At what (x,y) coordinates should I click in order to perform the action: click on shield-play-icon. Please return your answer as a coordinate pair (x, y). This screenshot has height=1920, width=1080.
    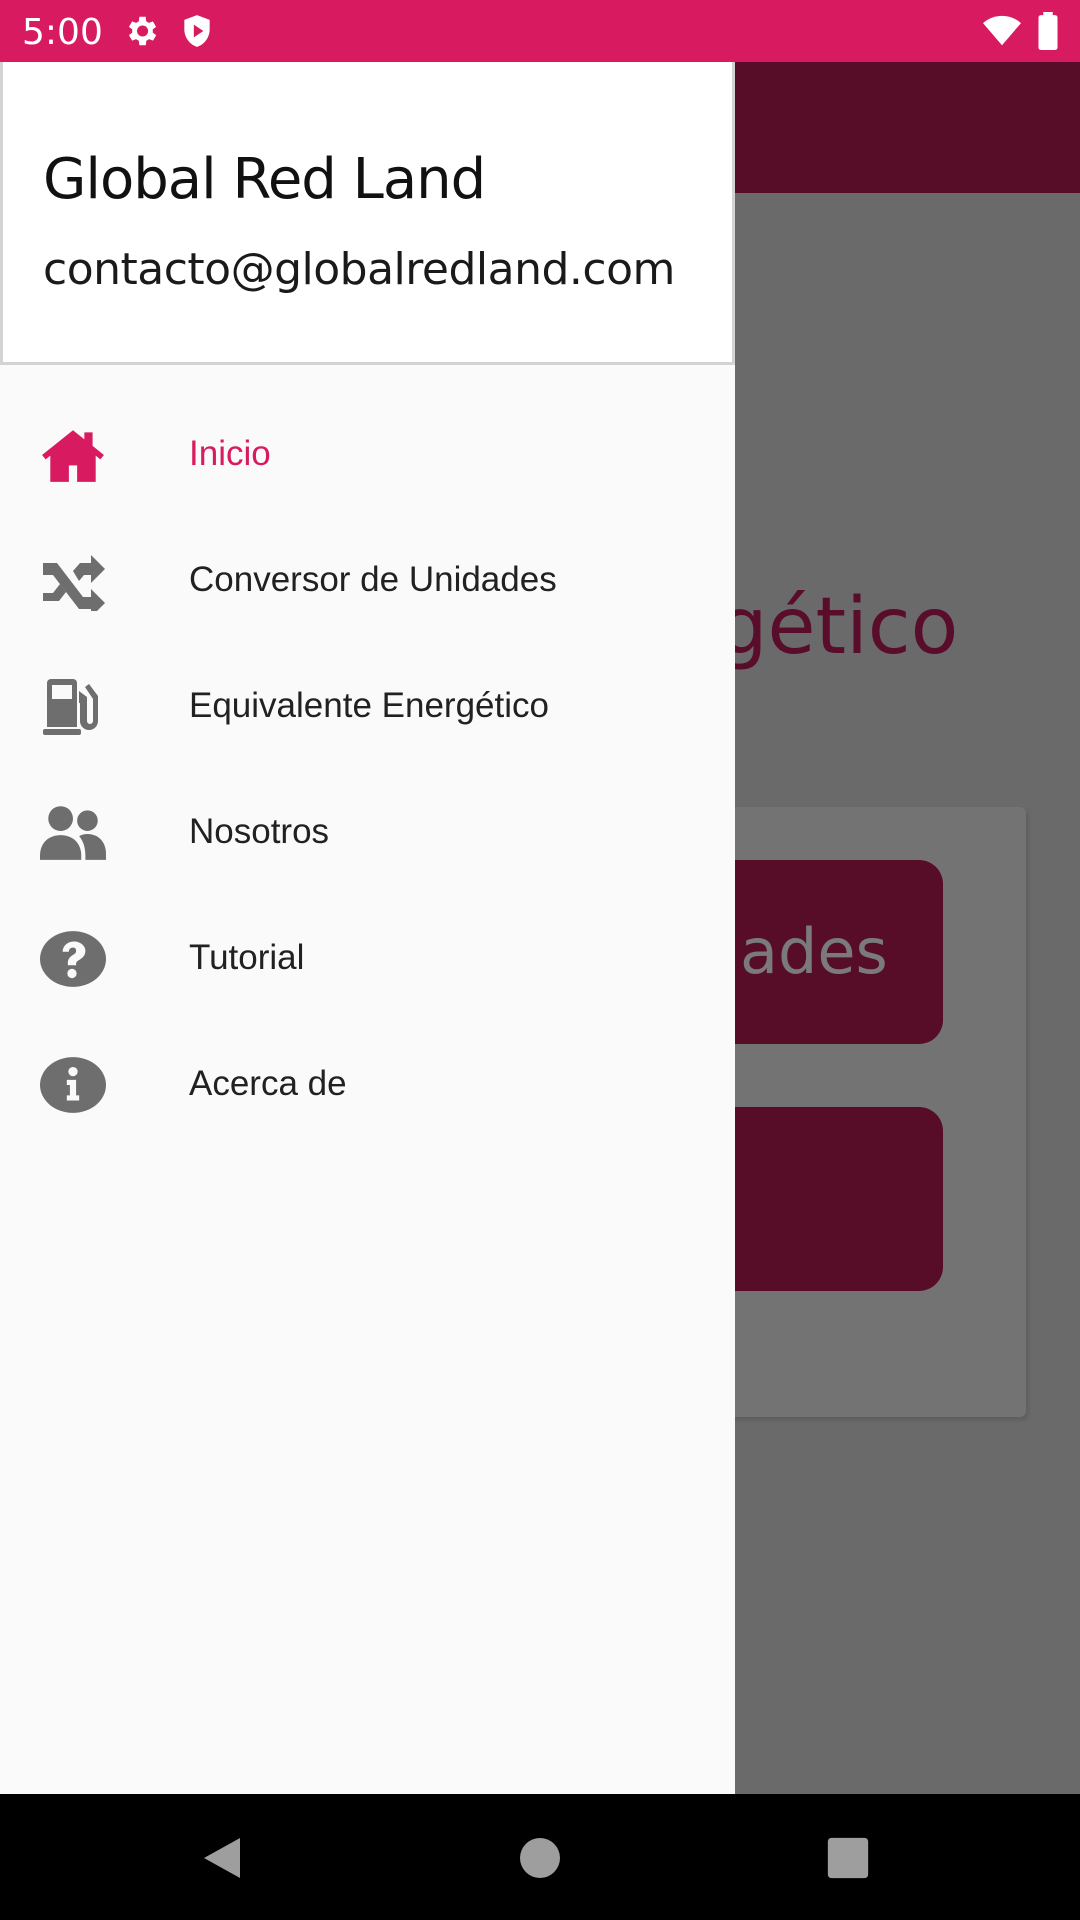
    Looking at the image, I should click on (197, 31).